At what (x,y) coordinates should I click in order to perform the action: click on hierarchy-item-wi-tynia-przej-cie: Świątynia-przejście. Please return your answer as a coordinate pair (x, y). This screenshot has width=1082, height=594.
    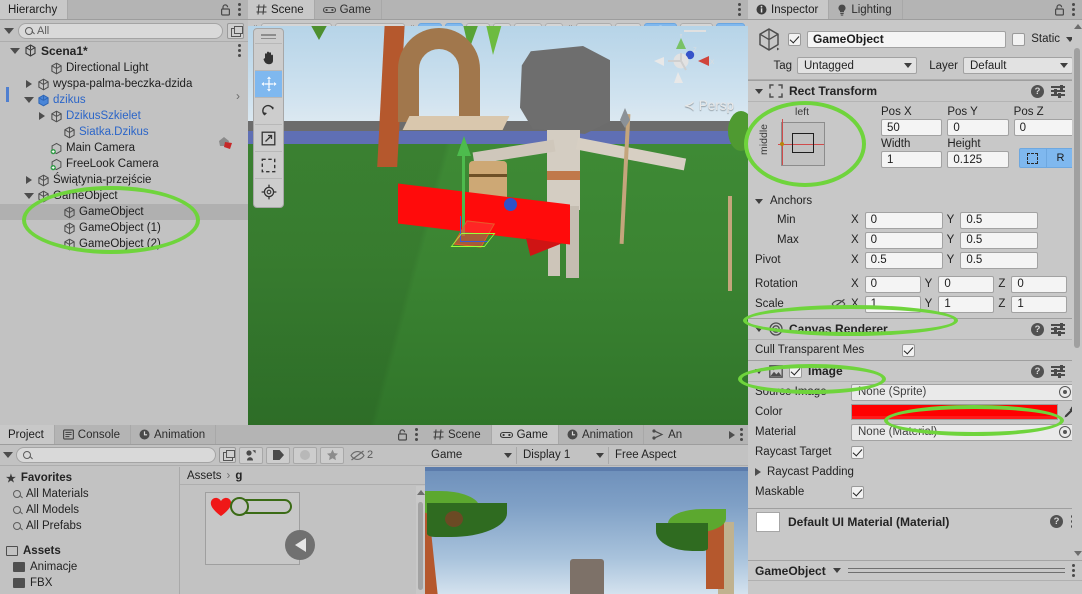
    Looking at the image, I should click on (124, 180).